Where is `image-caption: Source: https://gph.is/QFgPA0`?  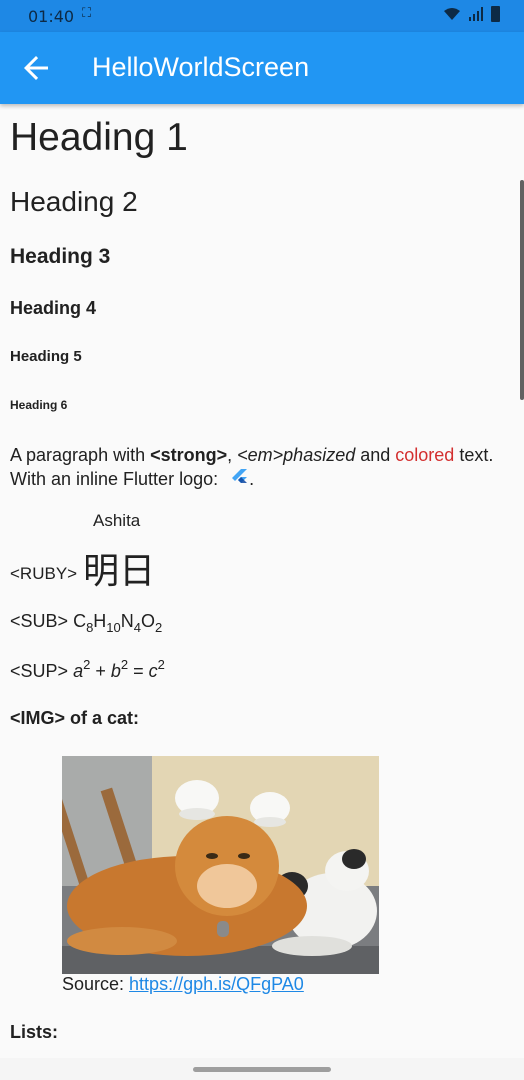 image-caption: Source: https://gph.is/QFgPA0 is located at coordinates (183, 984).